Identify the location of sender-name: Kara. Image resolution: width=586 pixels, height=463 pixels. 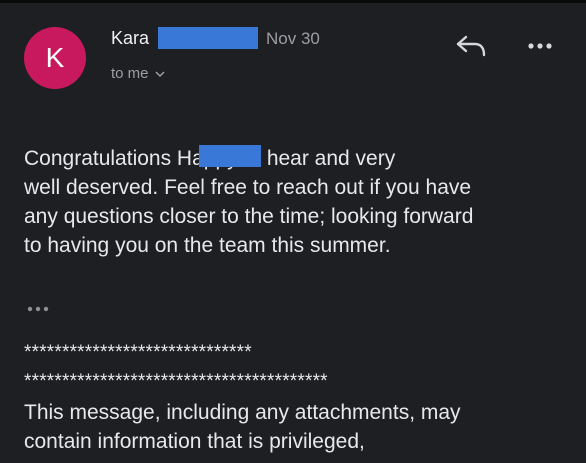
(130, 38).